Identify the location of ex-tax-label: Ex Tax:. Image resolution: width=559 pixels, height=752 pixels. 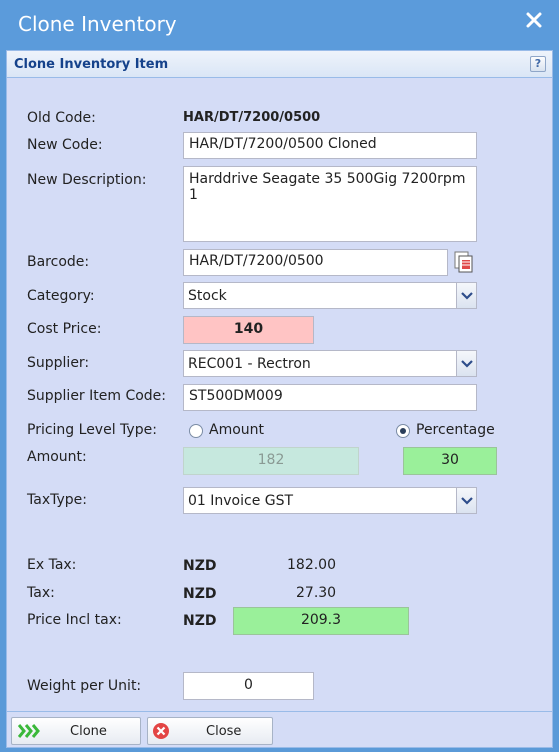
(52, 565).